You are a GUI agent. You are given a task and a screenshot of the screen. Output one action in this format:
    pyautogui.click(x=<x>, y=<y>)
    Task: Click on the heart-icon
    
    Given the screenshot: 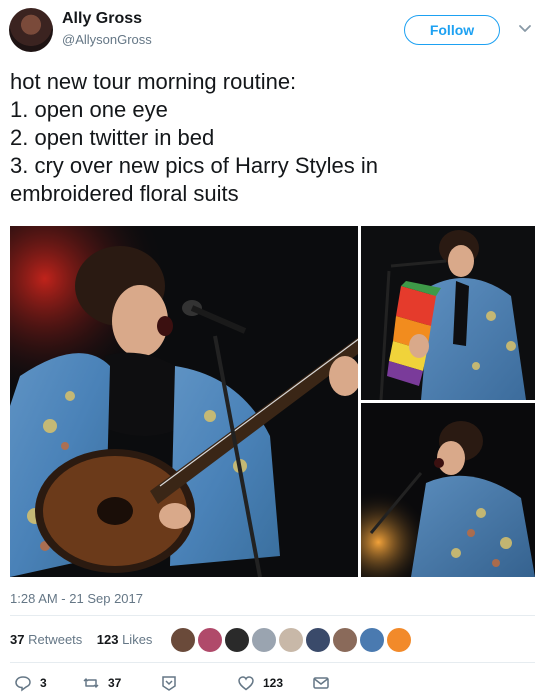 What is the action you would take?
    pyautogui.click(x=246, y=683)
    